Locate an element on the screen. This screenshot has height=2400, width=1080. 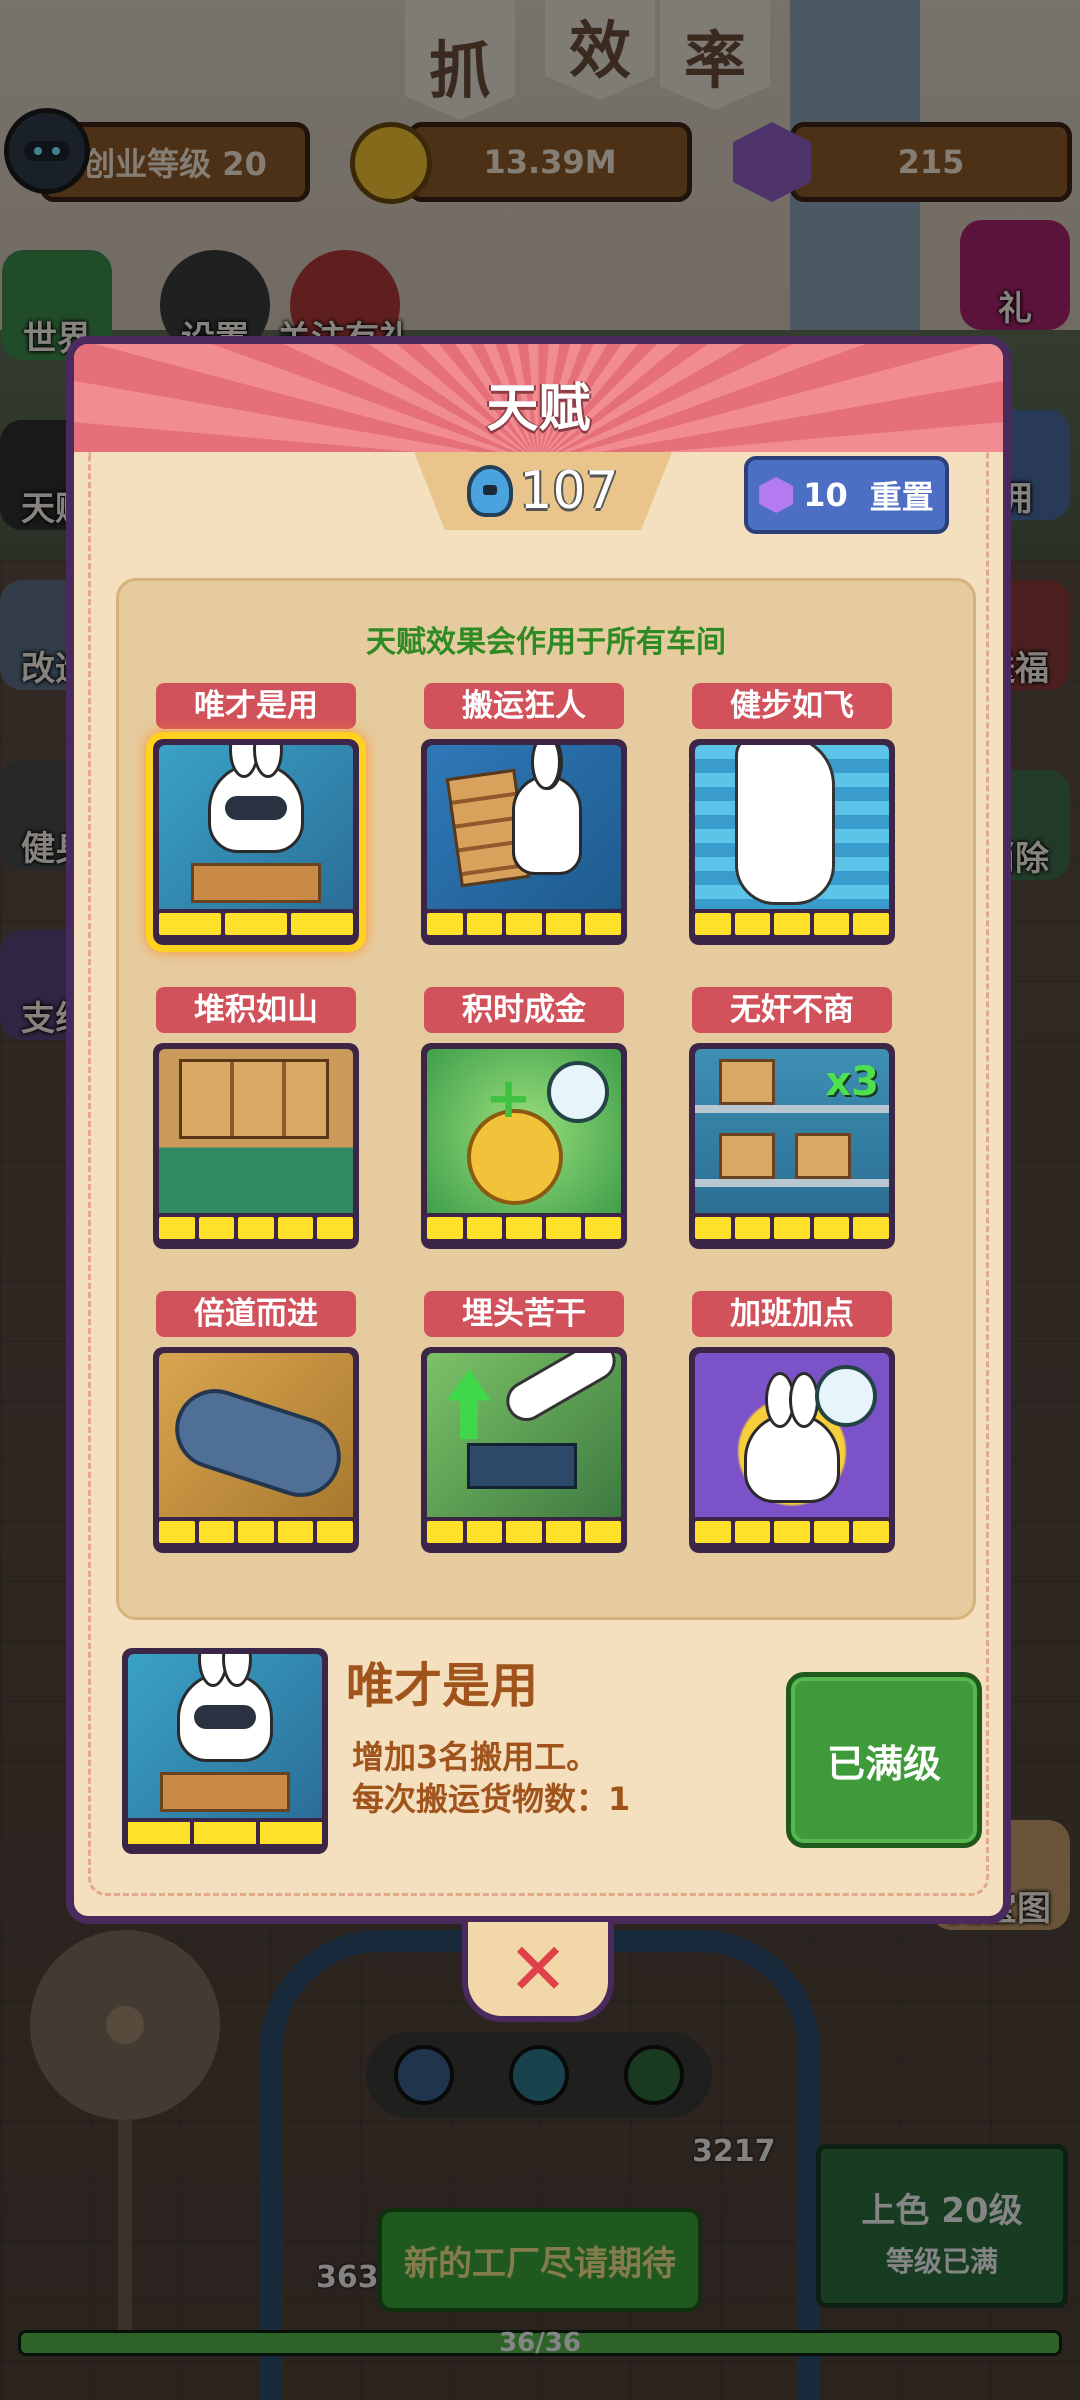
talent-art: + is located at coordinates (524, 1131).